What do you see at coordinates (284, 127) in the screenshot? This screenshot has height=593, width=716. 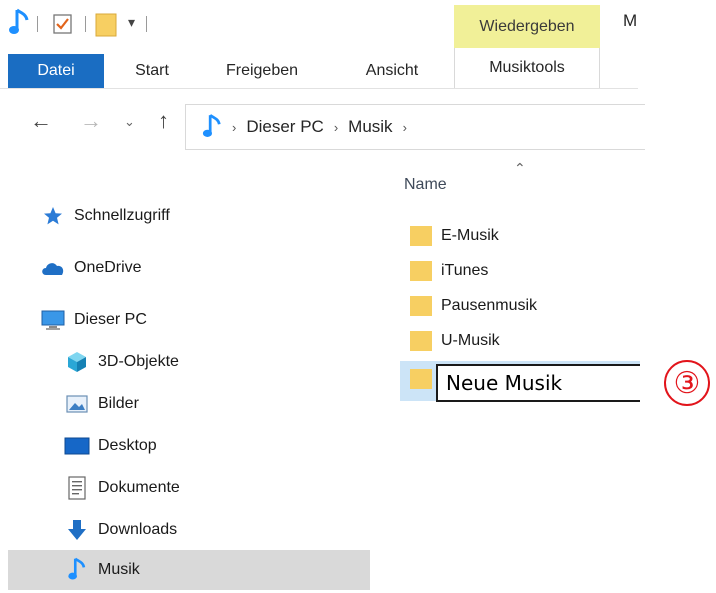 I see `breadcrumb-dieser-pc: Dieser PC` at bounding box center [284, 127].